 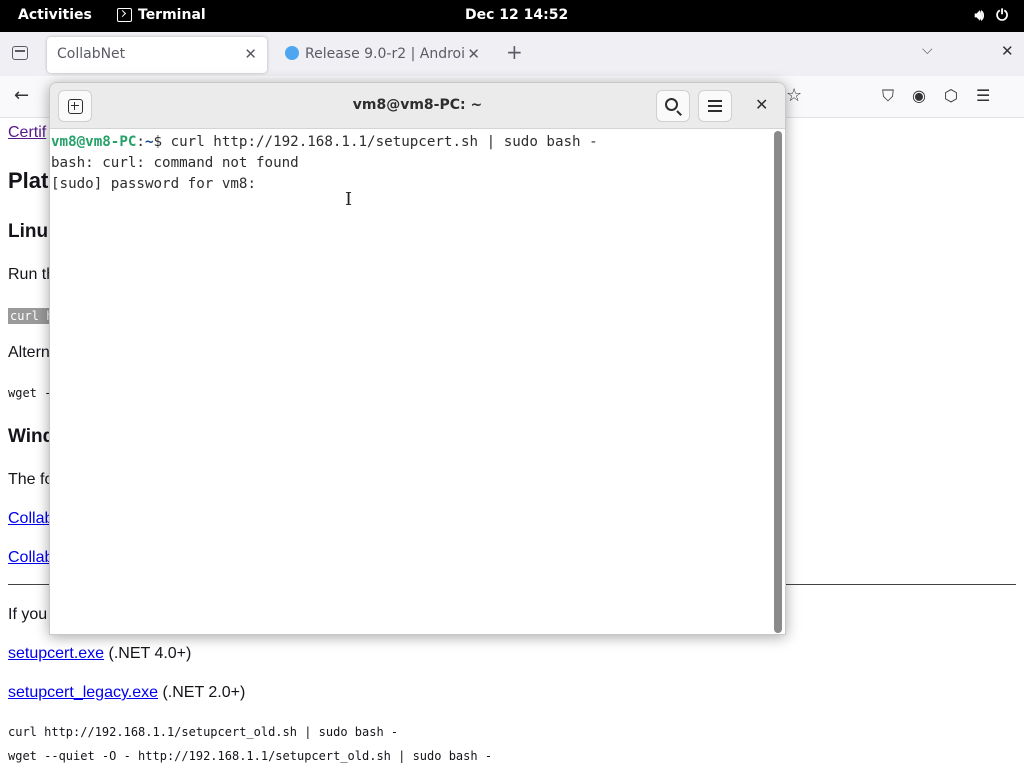 What do you see at coordinates (20, 53) in the screenshot?
I see `firefox-view-icon` at bounding box center [20, 53].